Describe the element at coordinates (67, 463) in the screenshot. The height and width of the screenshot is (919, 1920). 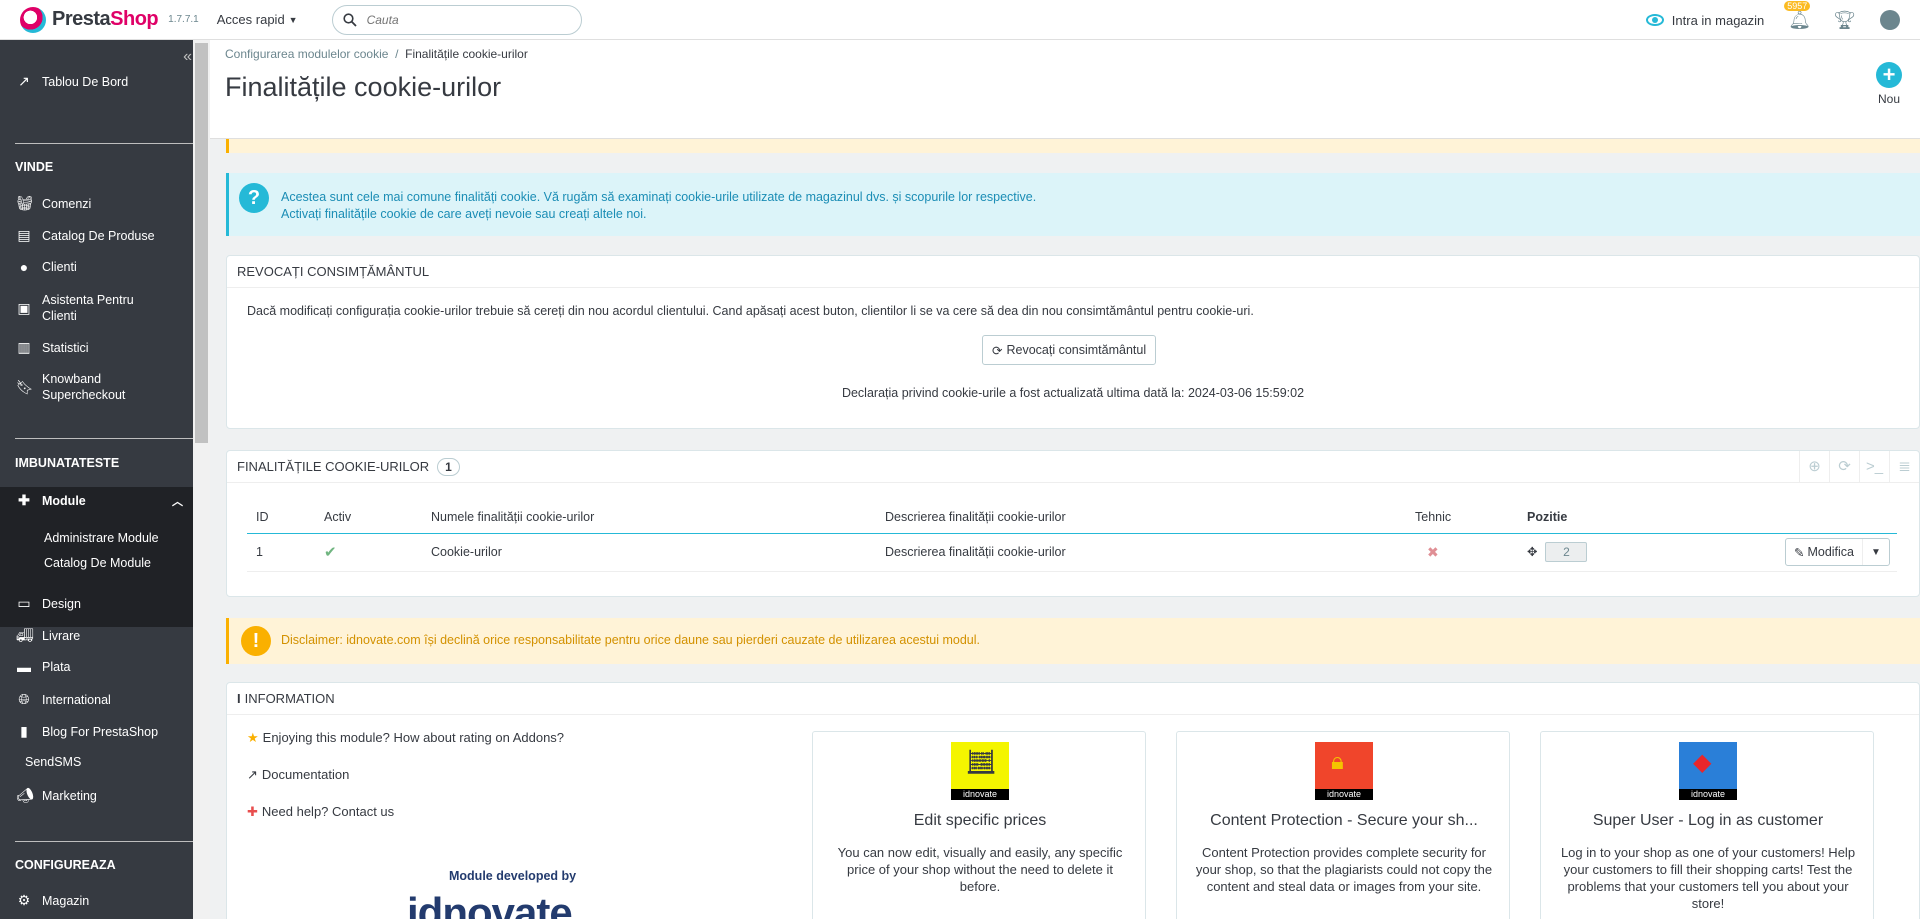
I see `section-improve: IMBUNATATESTE` at that location.